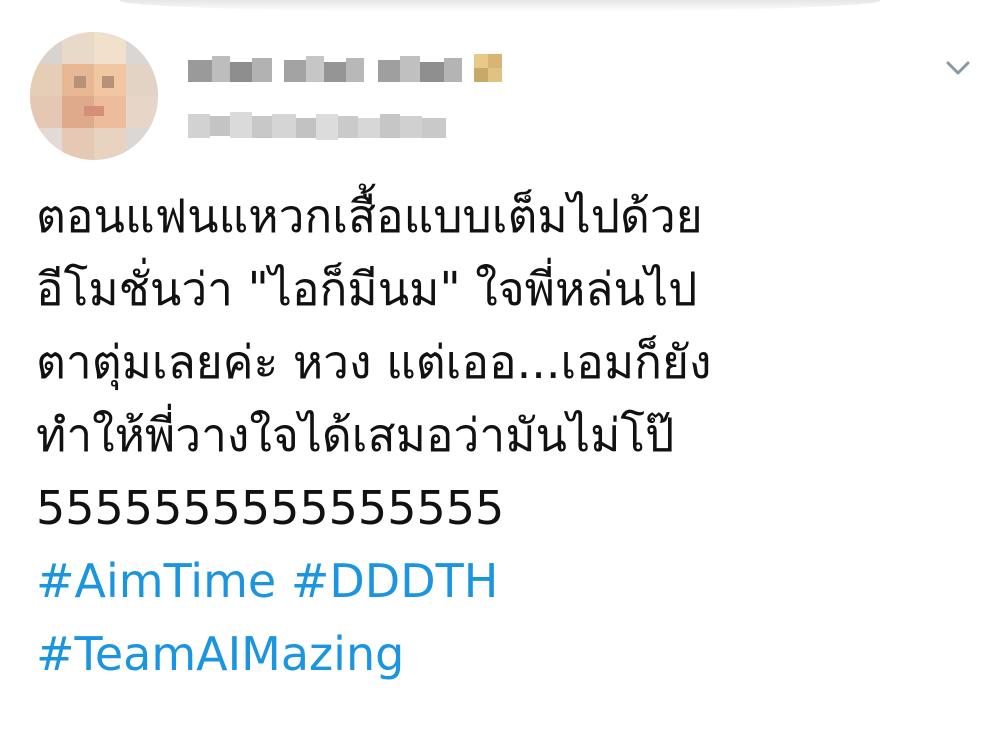 Image resolution: width=1000 pixels, height=744 pixels. I want to click on hashtag-line: #AimTime #DDDTH, so click(506, 581).